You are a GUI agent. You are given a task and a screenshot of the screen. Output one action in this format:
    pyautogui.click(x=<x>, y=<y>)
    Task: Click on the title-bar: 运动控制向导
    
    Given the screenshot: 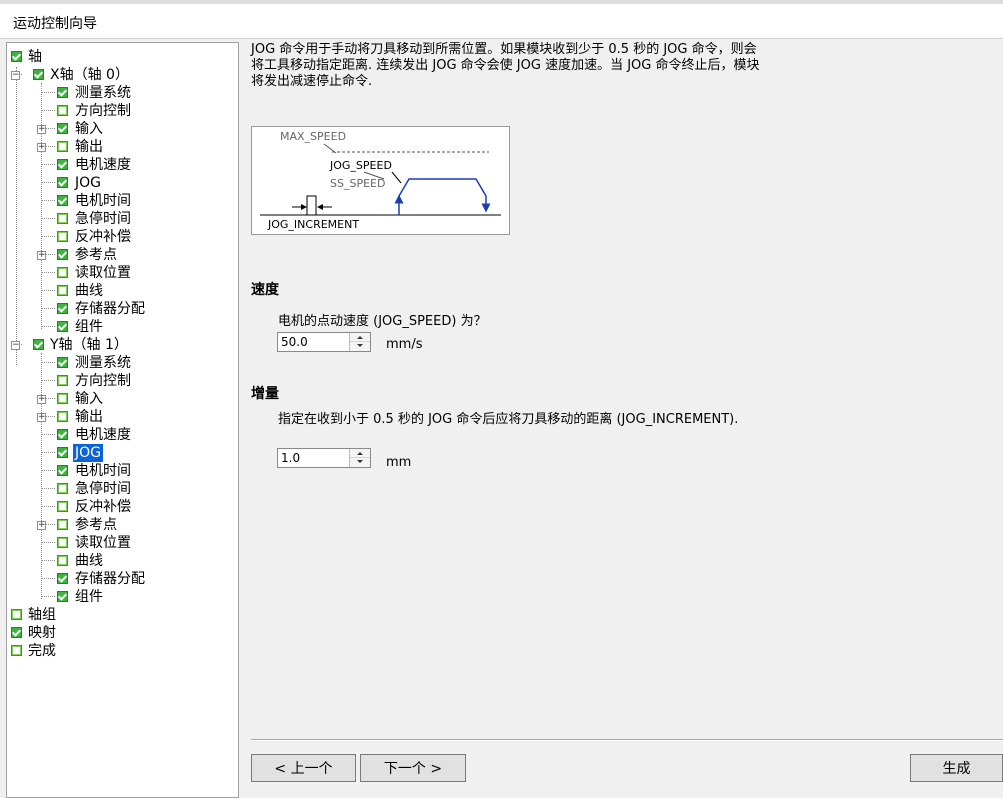 What is the action you would take?
    pyautogui.click(x=501, y=21)
    